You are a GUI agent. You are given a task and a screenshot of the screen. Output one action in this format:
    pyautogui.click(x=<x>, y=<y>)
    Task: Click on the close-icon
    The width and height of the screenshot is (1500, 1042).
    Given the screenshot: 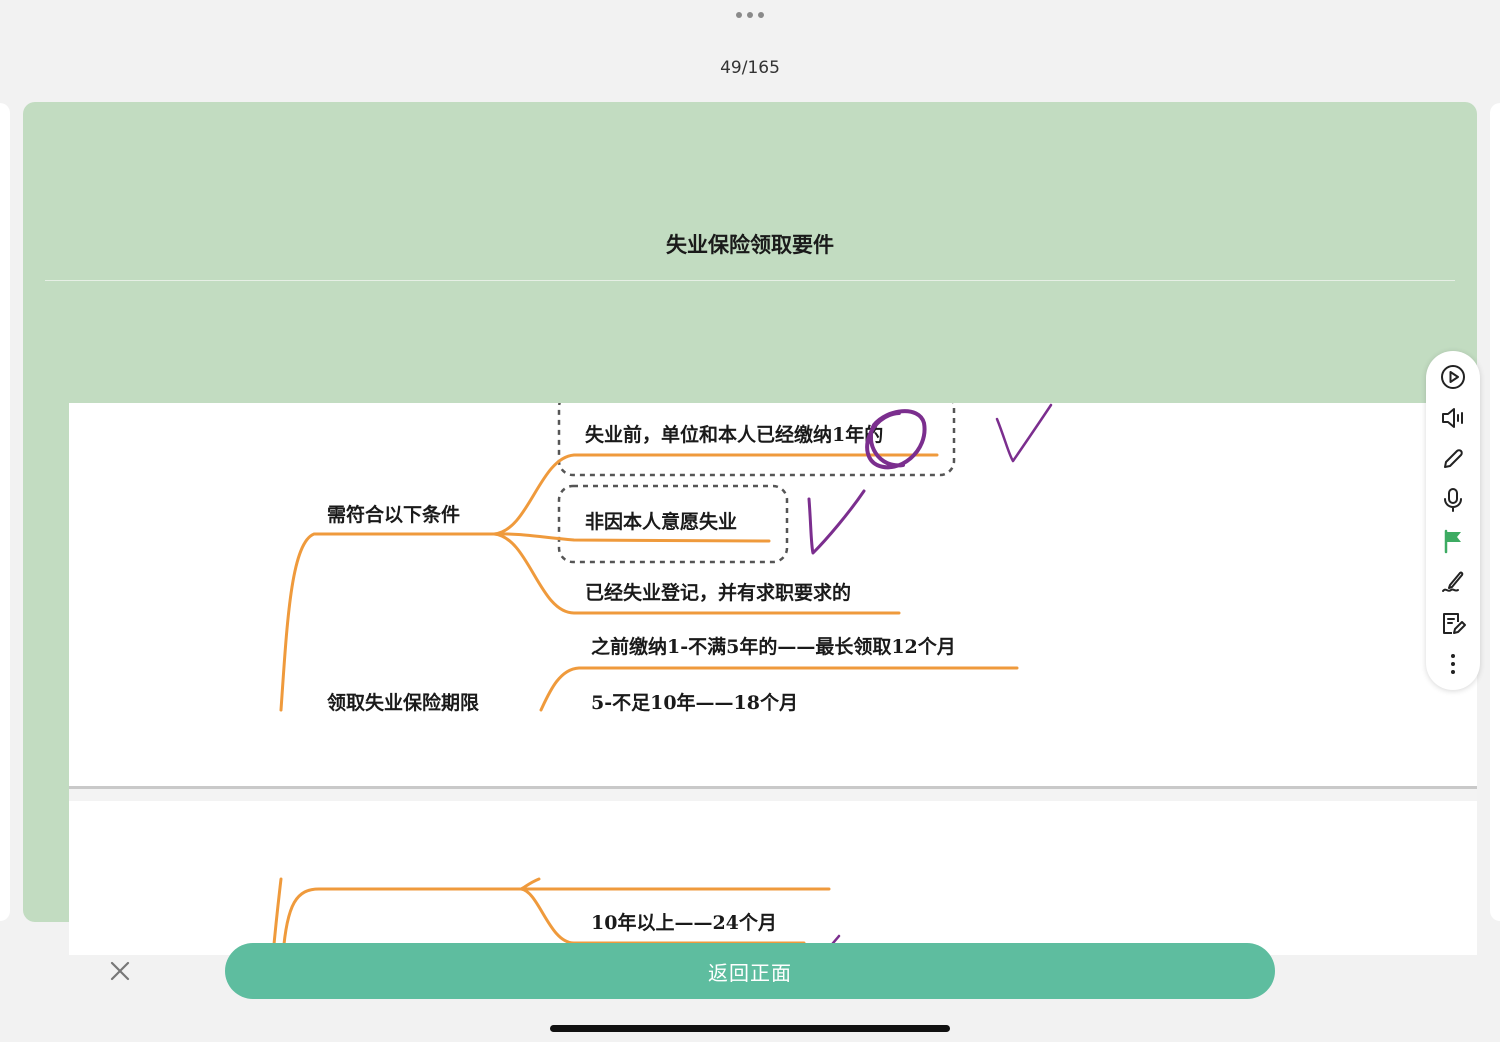 What is the action you would take?
    pyautogui.click(x=120, y=971)
    